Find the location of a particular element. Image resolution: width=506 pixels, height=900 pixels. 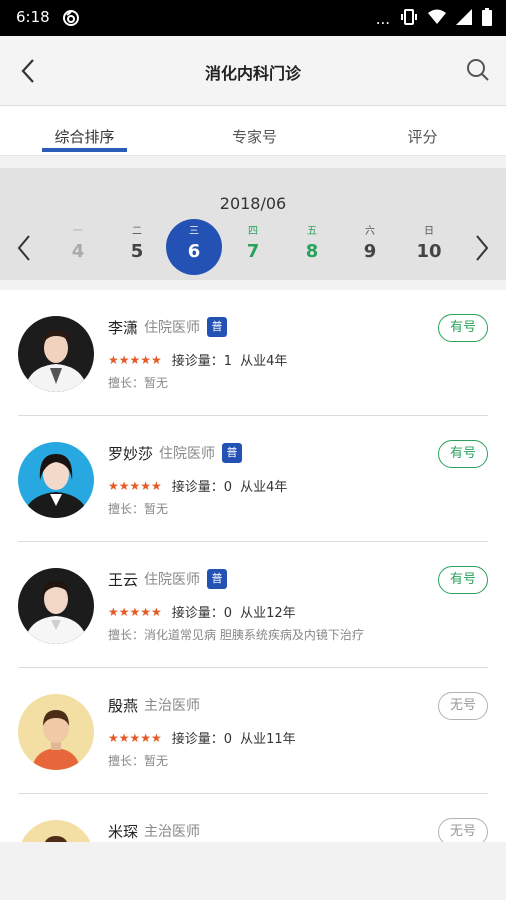

doctor-row: 李潇 住院医师 普 ★★★★★ 接诊量：1 从业4年 擅长：暂无 有号 is located at coordinates (253, 353).